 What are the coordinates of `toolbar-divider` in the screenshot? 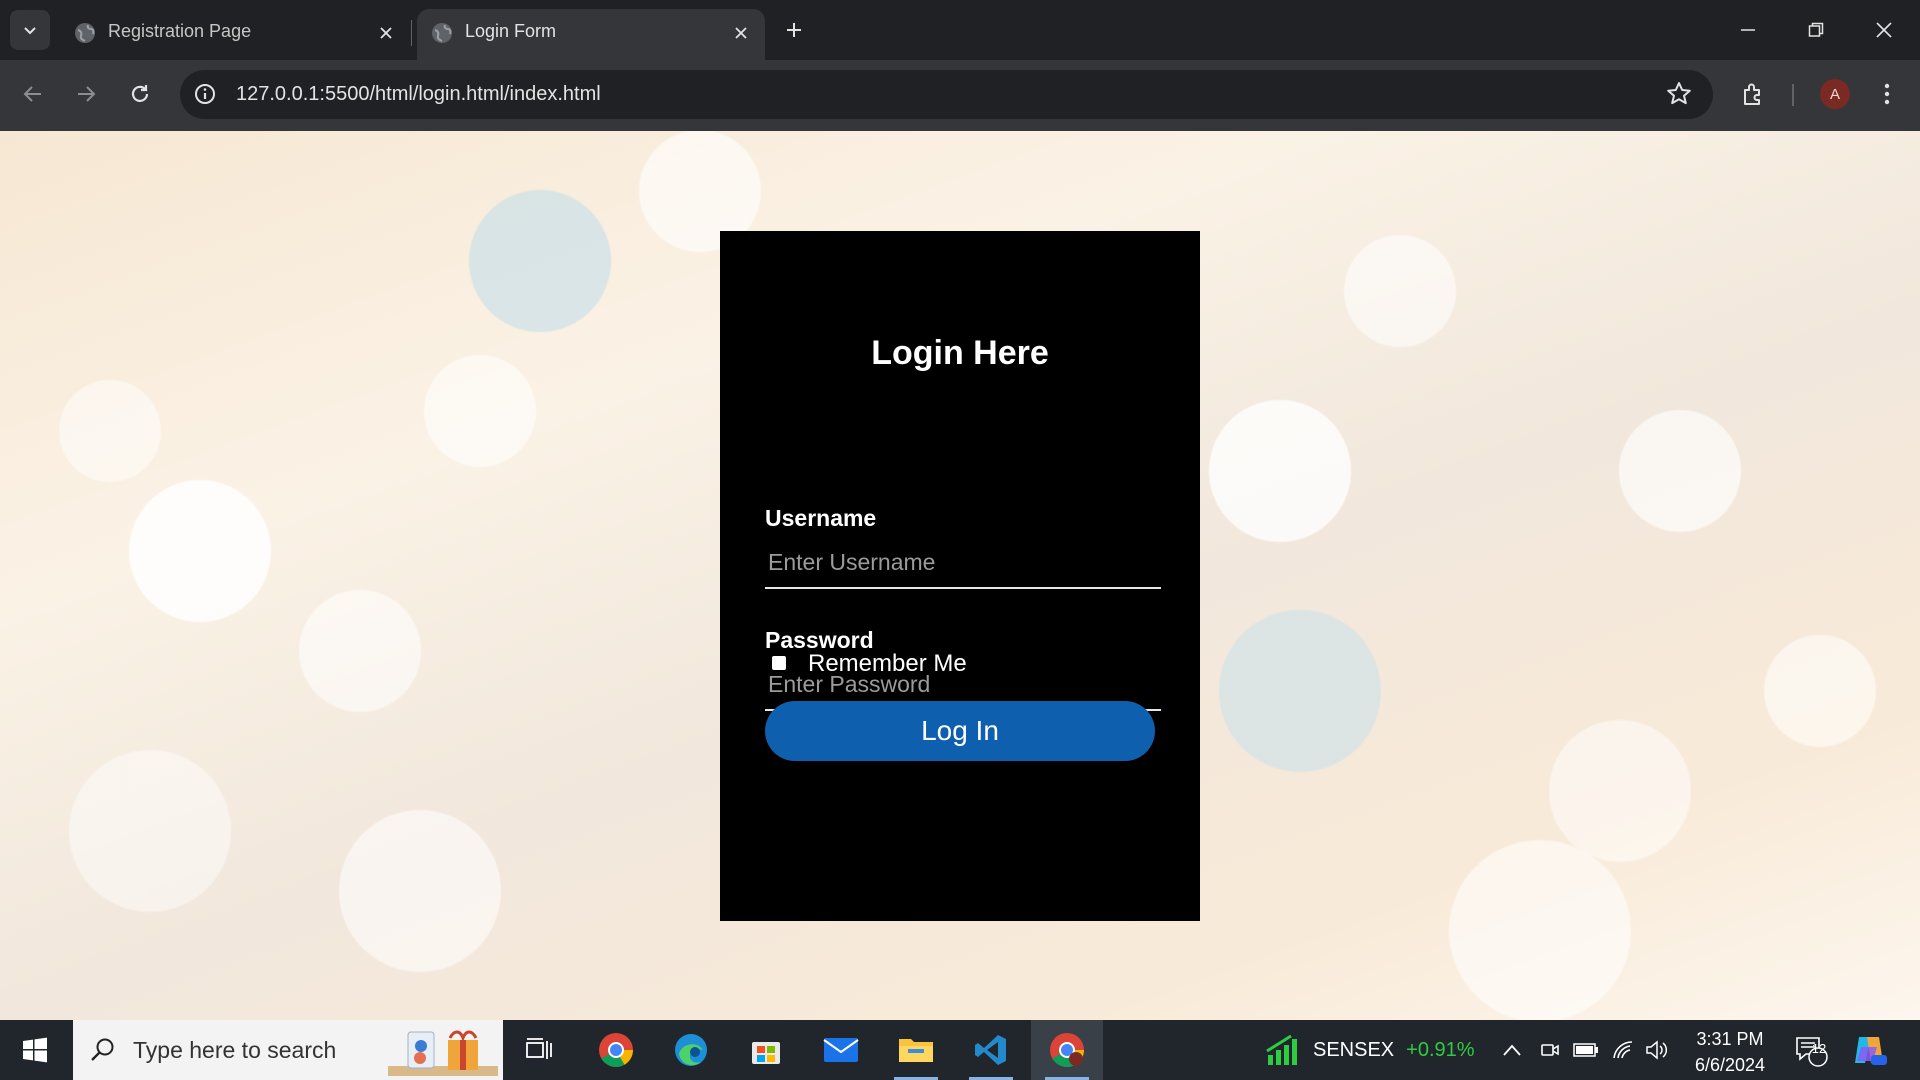 It's located at (1793, 95).